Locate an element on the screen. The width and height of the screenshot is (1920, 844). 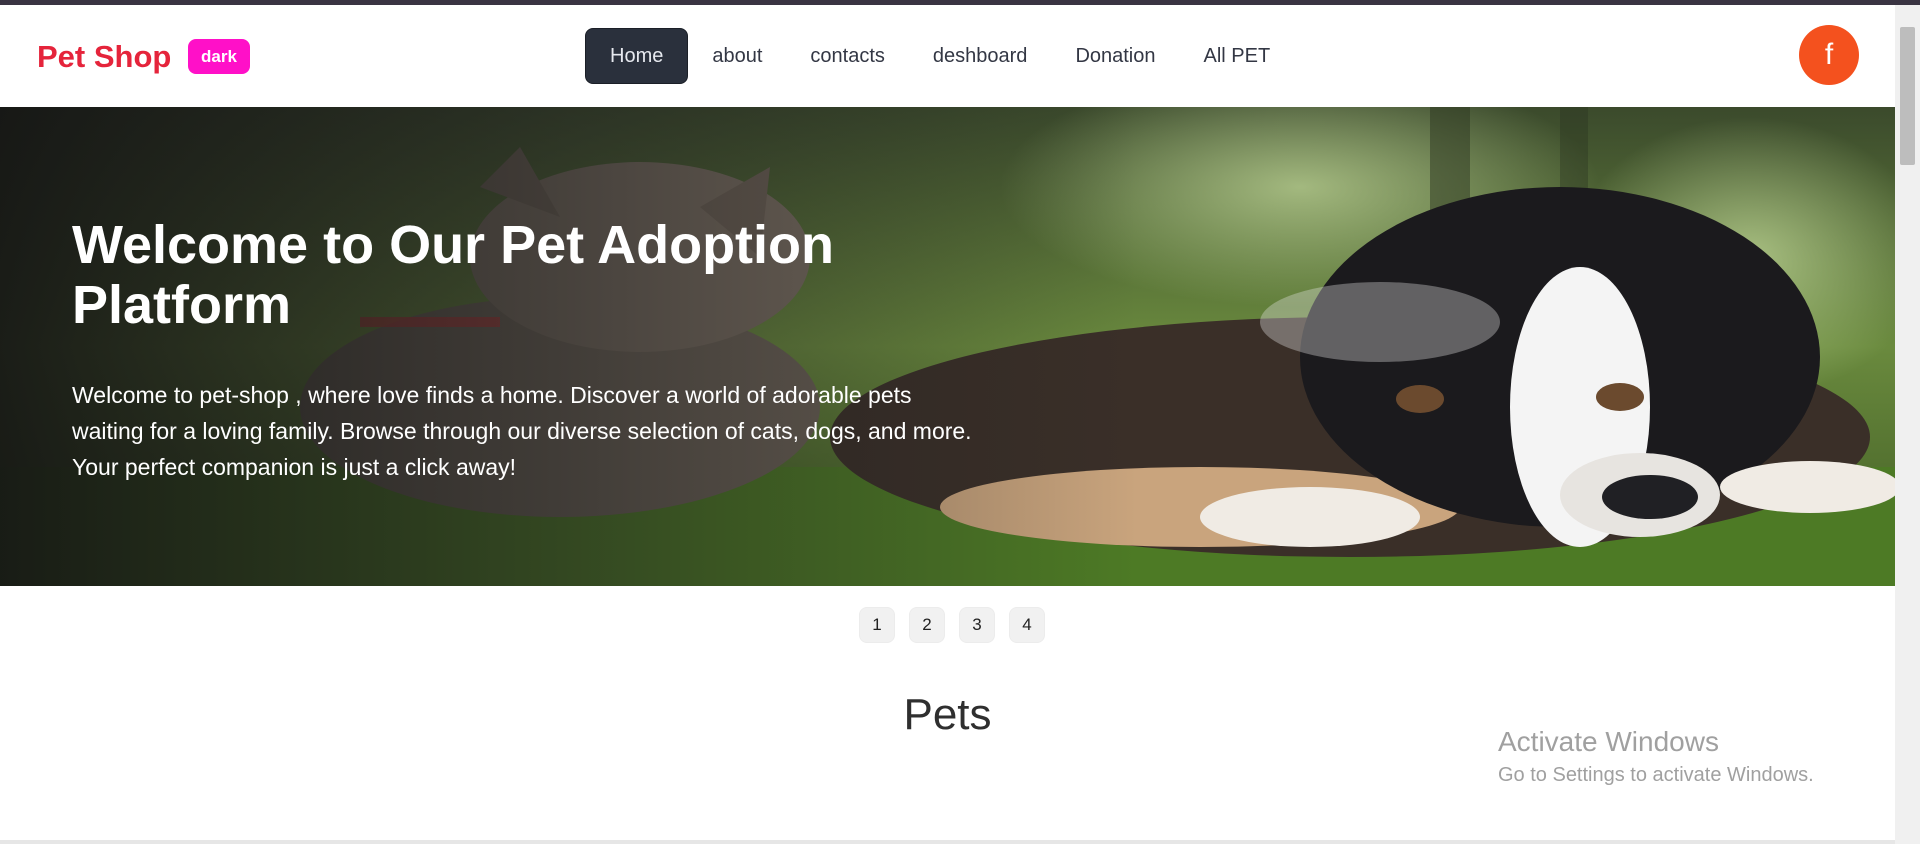
nav-item-contacts: contacts is located at coordinates (847, 56).